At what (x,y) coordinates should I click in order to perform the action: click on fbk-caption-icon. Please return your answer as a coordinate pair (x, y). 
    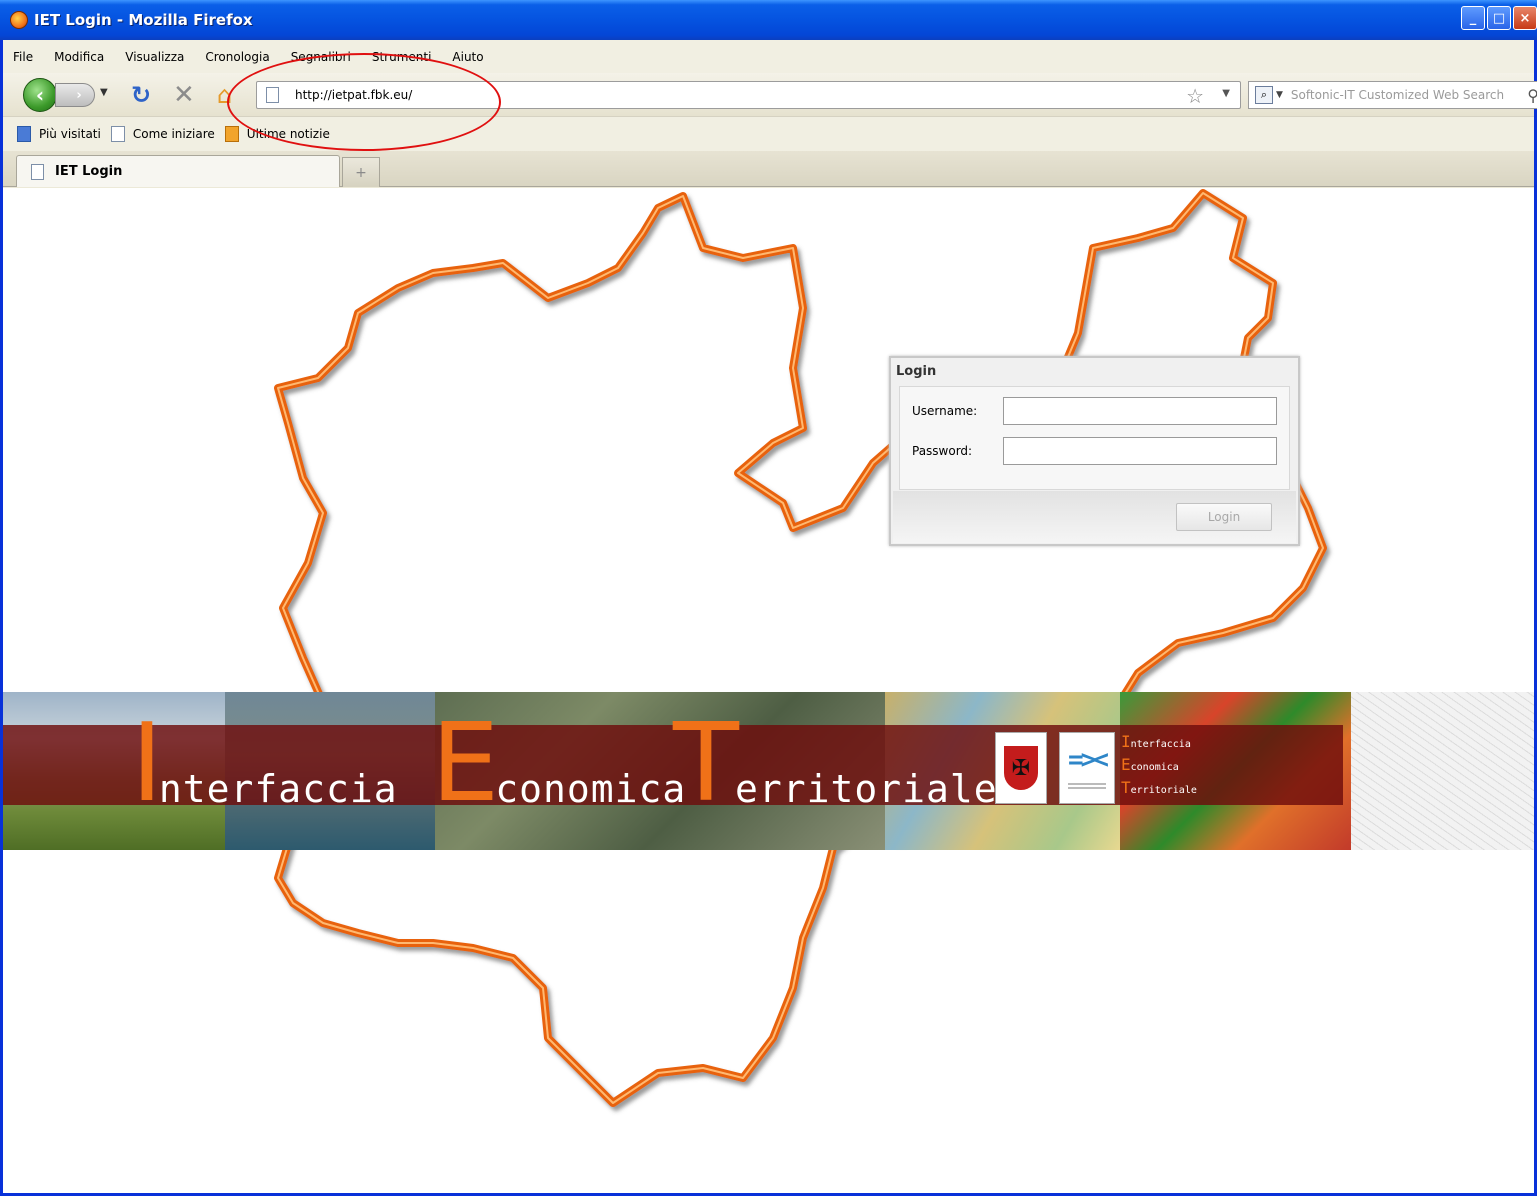
    Looking at the image, I should click on (1087, 787).